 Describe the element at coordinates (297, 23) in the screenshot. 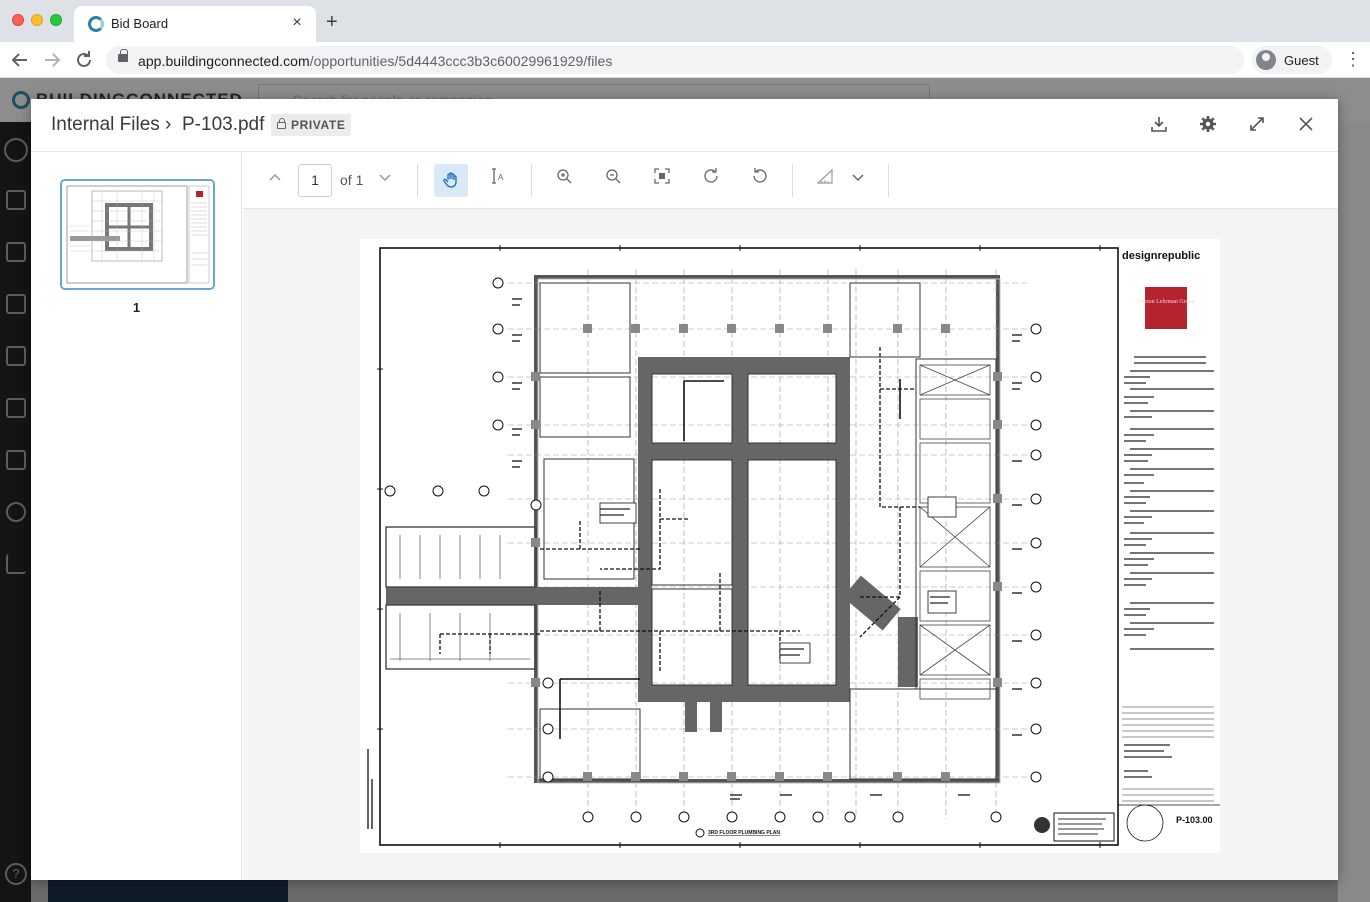

I see `tab-close-button: ×` at that location.